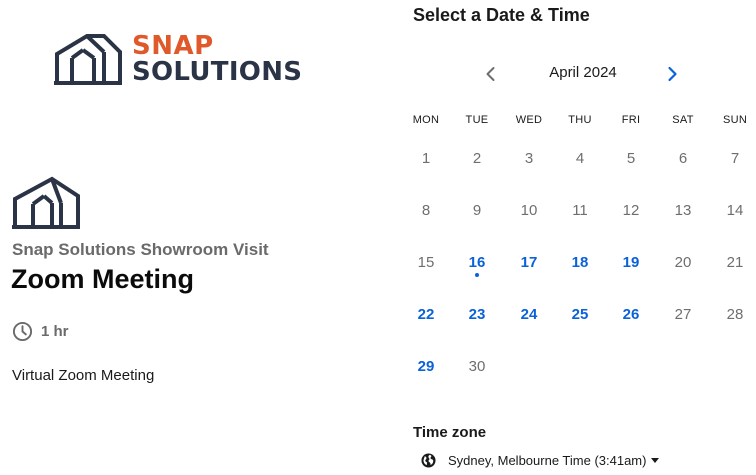 The image size is (756, 475). I want to click on chevron-left-icon, so click(491, 74).